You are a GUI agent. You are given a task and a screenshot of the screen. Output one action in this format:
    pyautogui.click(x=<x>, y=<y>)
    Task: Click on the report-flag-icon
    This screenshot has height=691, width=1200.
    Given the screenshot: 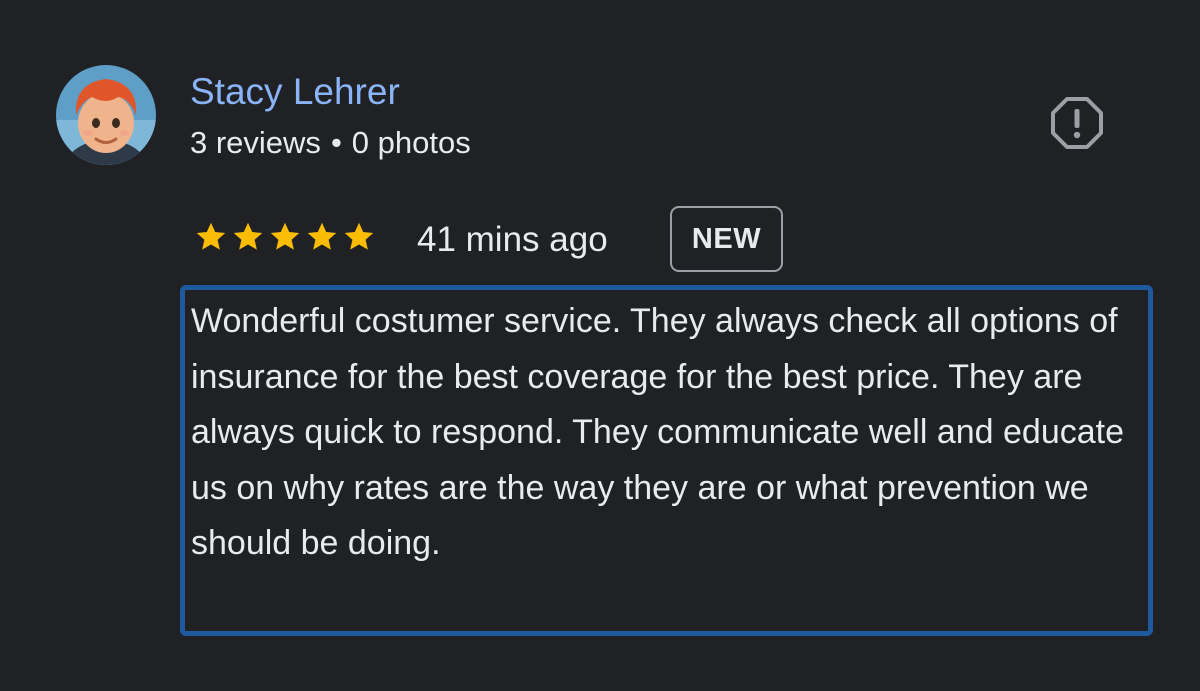 What is the action you would take?
    pyautogui.click(x=1077, y=123)
    